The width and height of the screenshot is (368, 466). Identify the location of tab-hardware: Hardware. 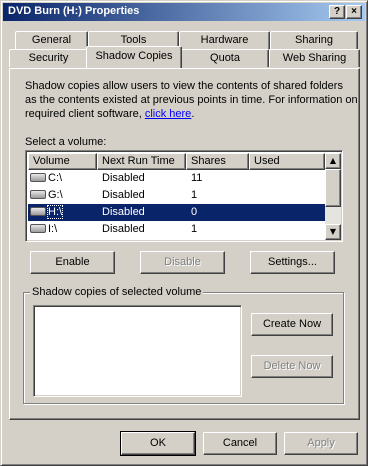
(224, 40).